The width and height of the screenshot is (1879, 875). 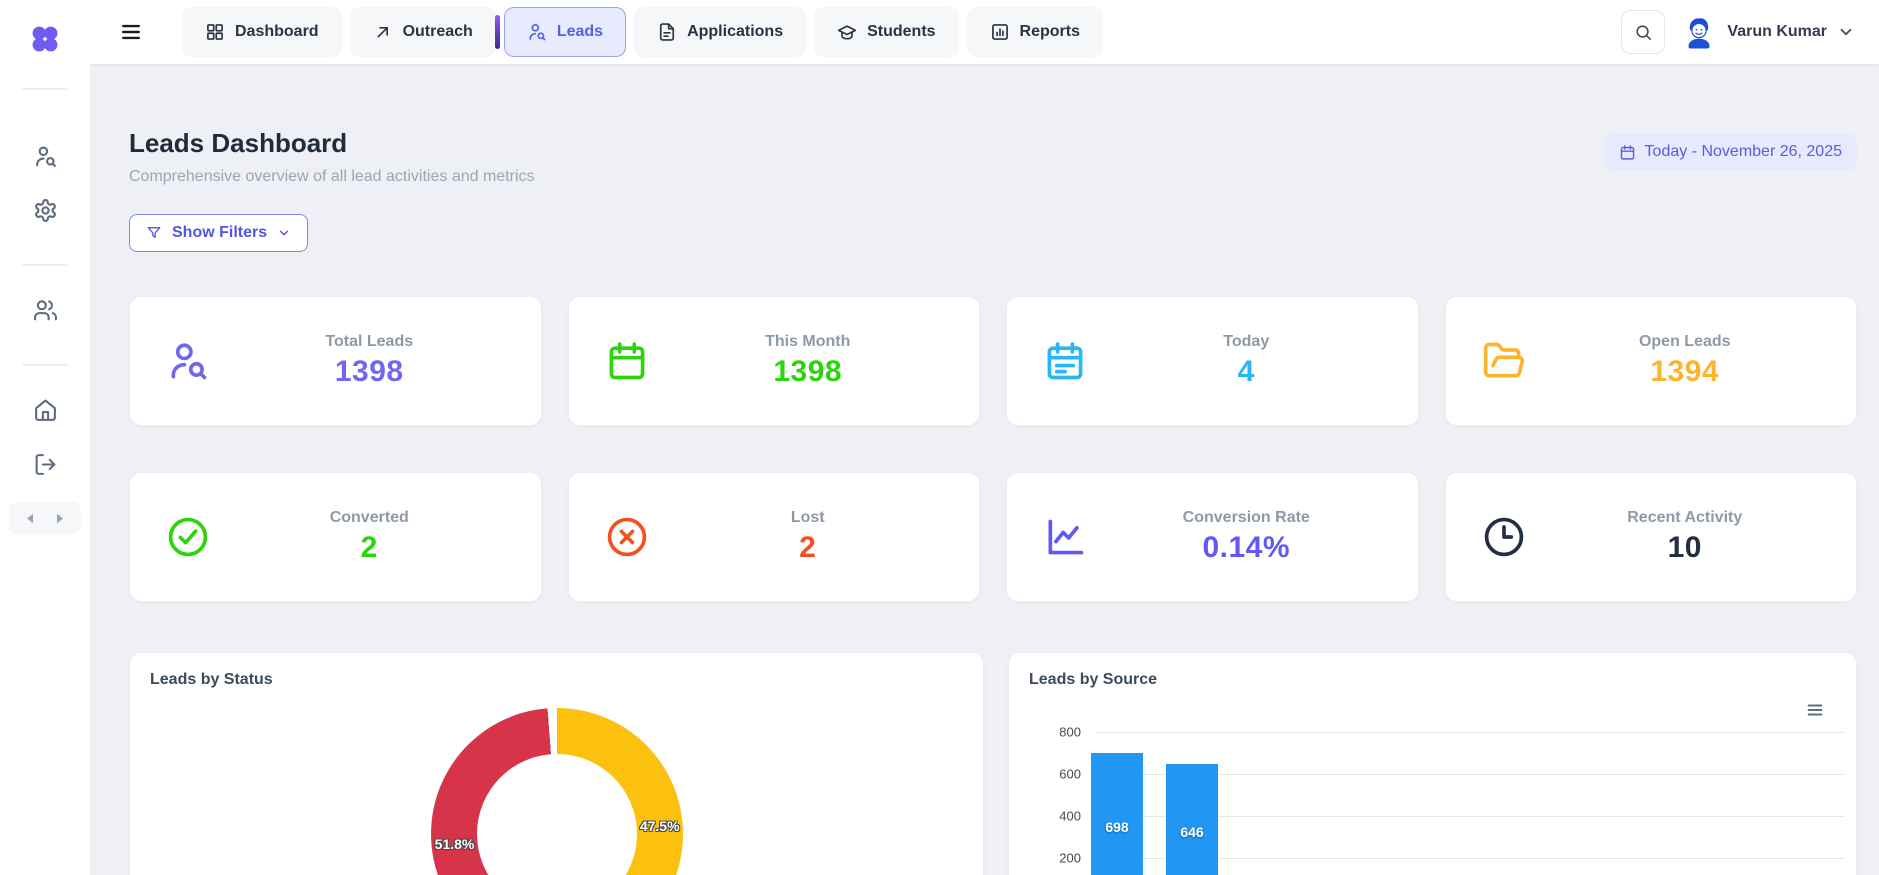 I want to click on users-icon, so click(x=45, y=310).